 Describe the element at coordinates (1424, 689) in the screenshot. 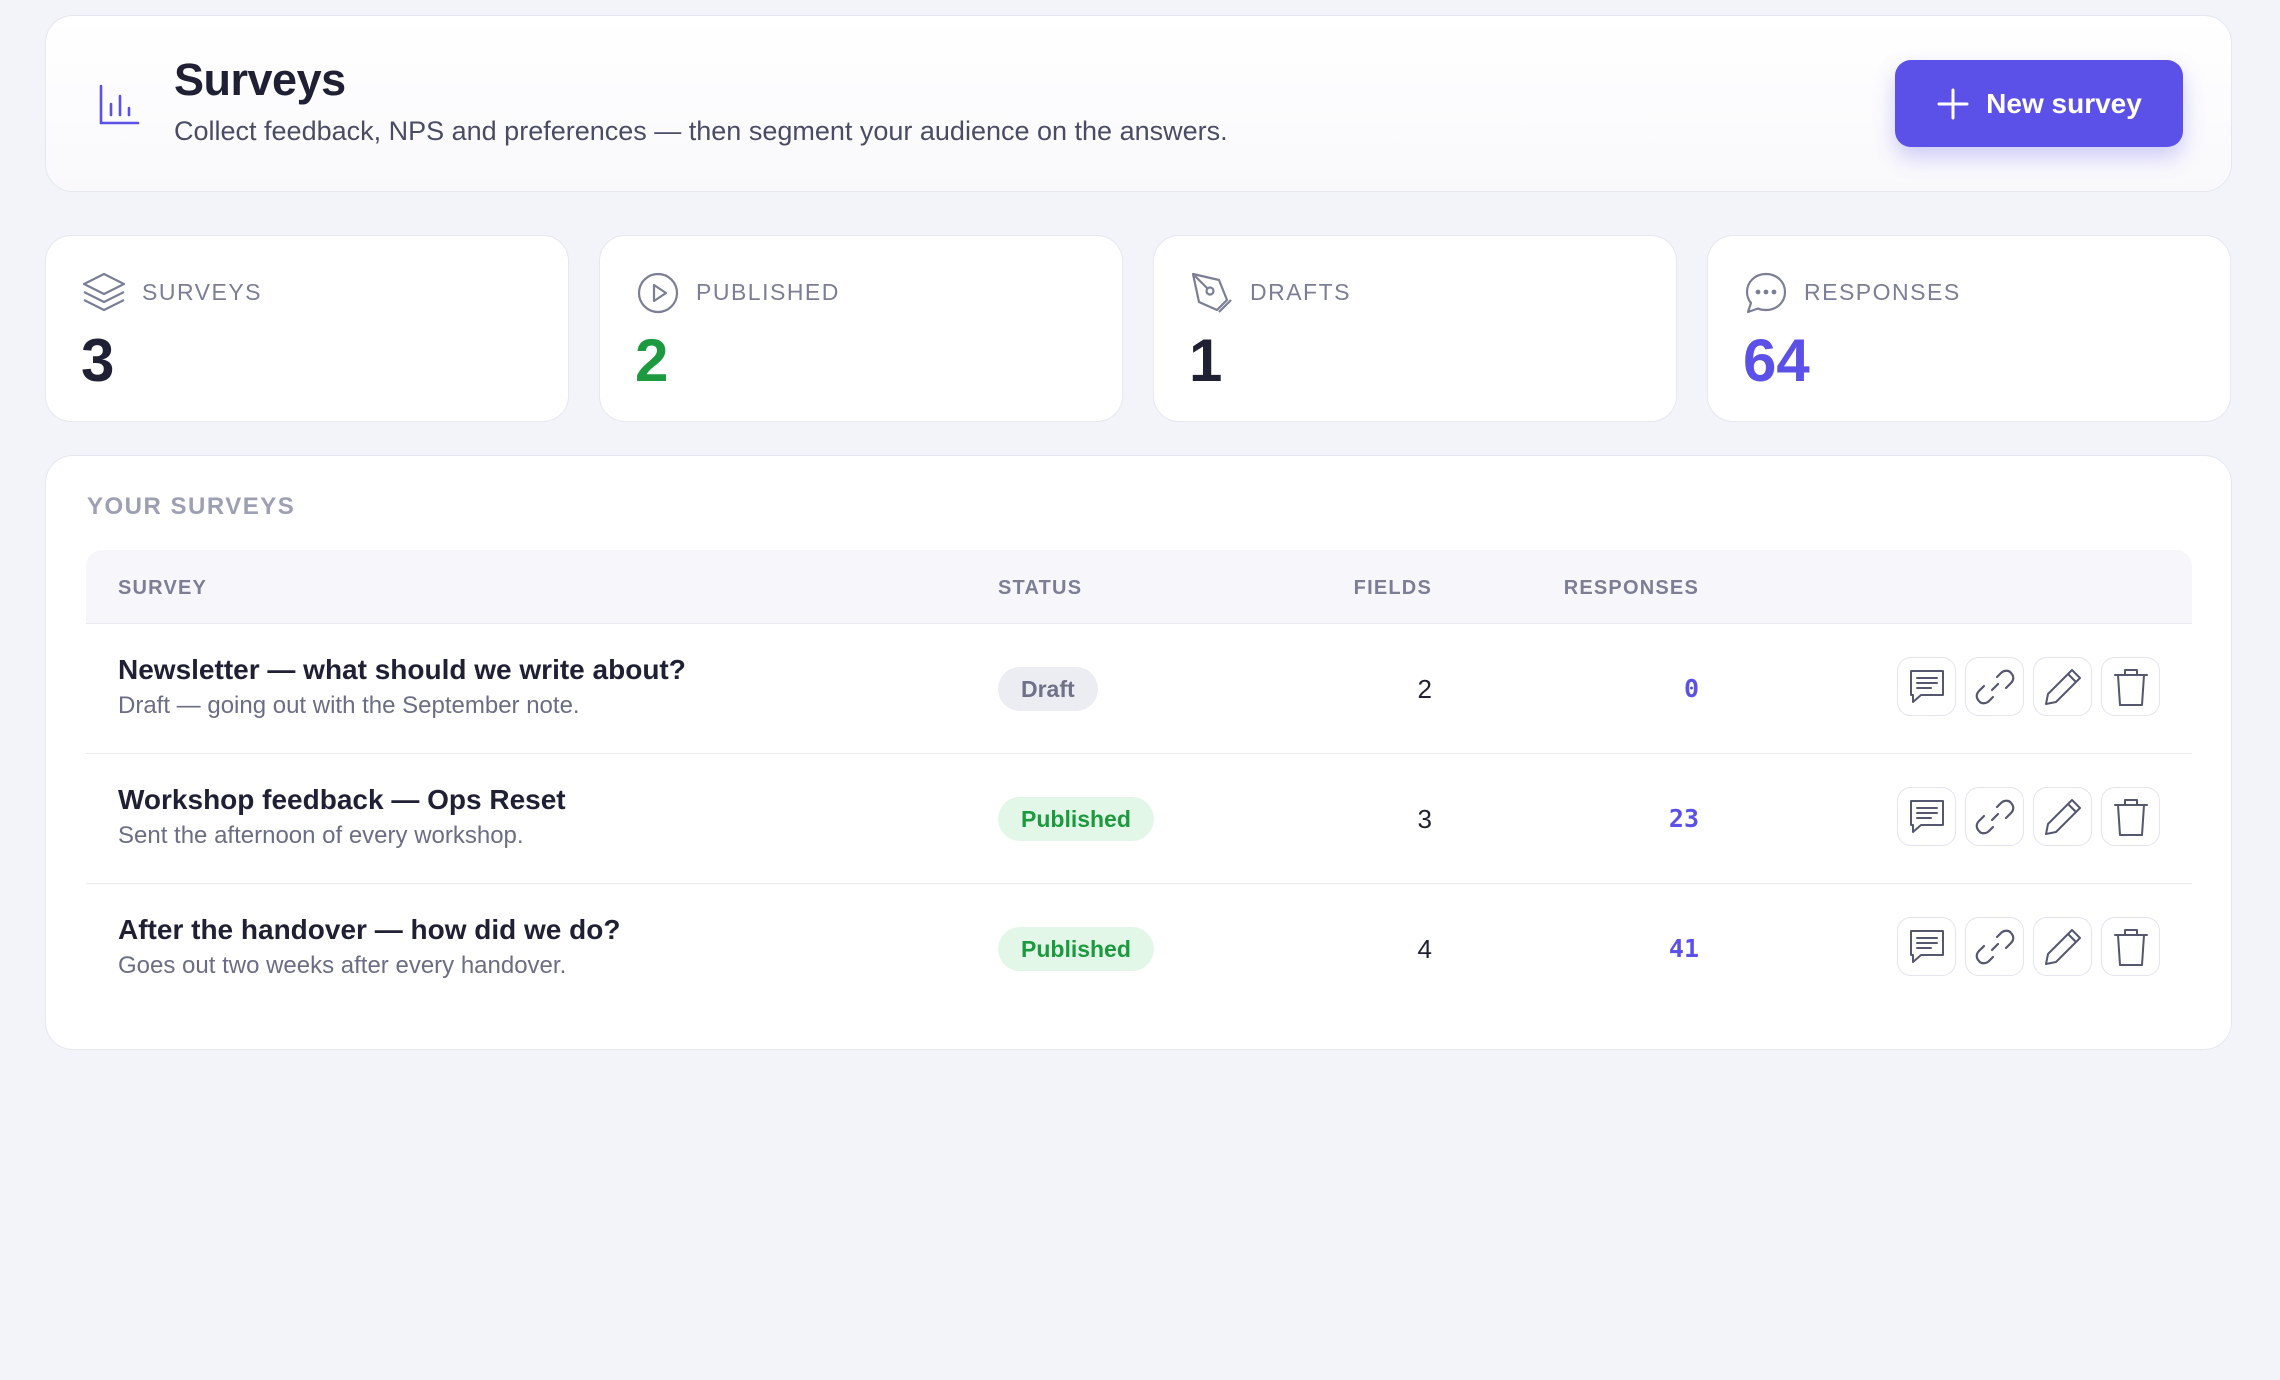

I see `fields-count: 2` at that location.